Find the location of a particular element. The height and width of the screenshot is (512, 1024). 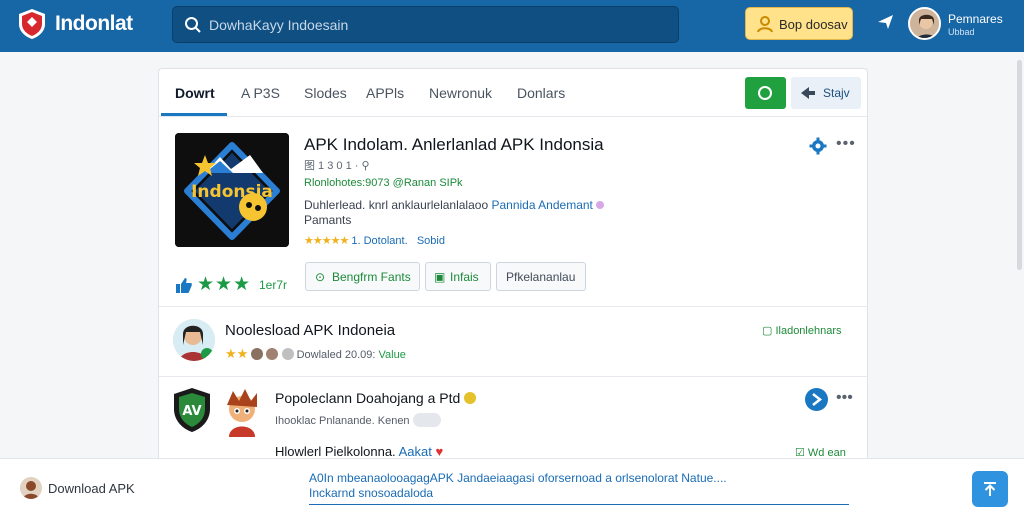

chip-infais: ▣ Infais is located at coordinates (458, 276).